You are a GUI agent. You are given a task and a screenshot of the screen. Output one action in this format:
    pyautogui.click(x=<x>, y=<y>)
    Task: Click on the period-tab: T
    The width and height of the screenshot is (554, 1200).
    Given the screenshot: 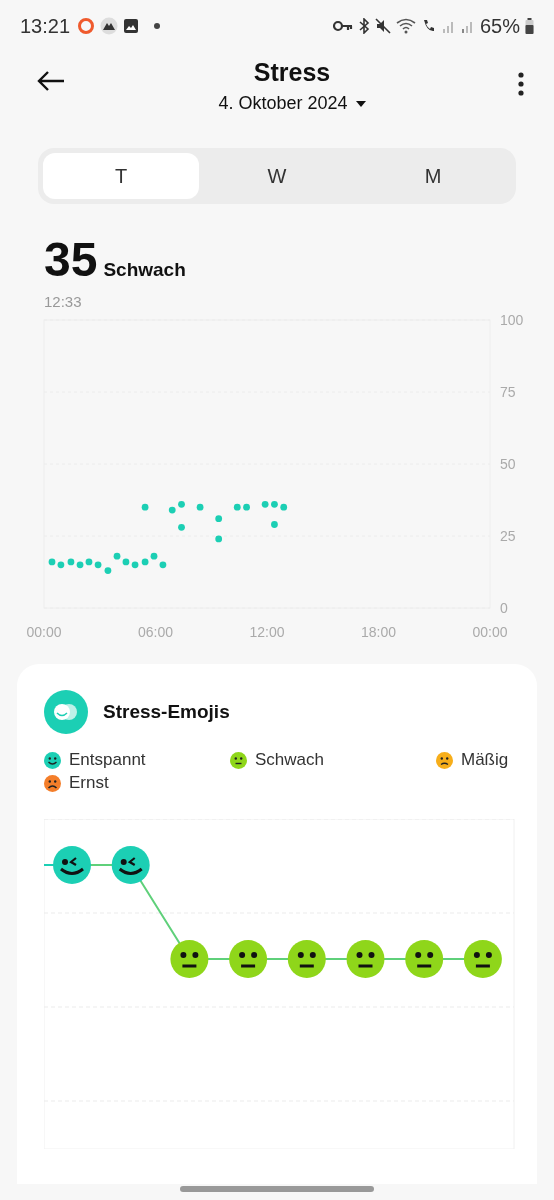 What is the action you would take?
    pyautogui.click(x=121, y=176)
    